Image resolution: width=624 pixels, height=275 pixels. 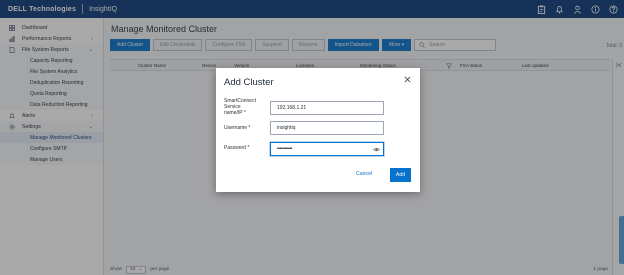 I want to click on password-field: ••••••••••••, so click(x=327, y=149).